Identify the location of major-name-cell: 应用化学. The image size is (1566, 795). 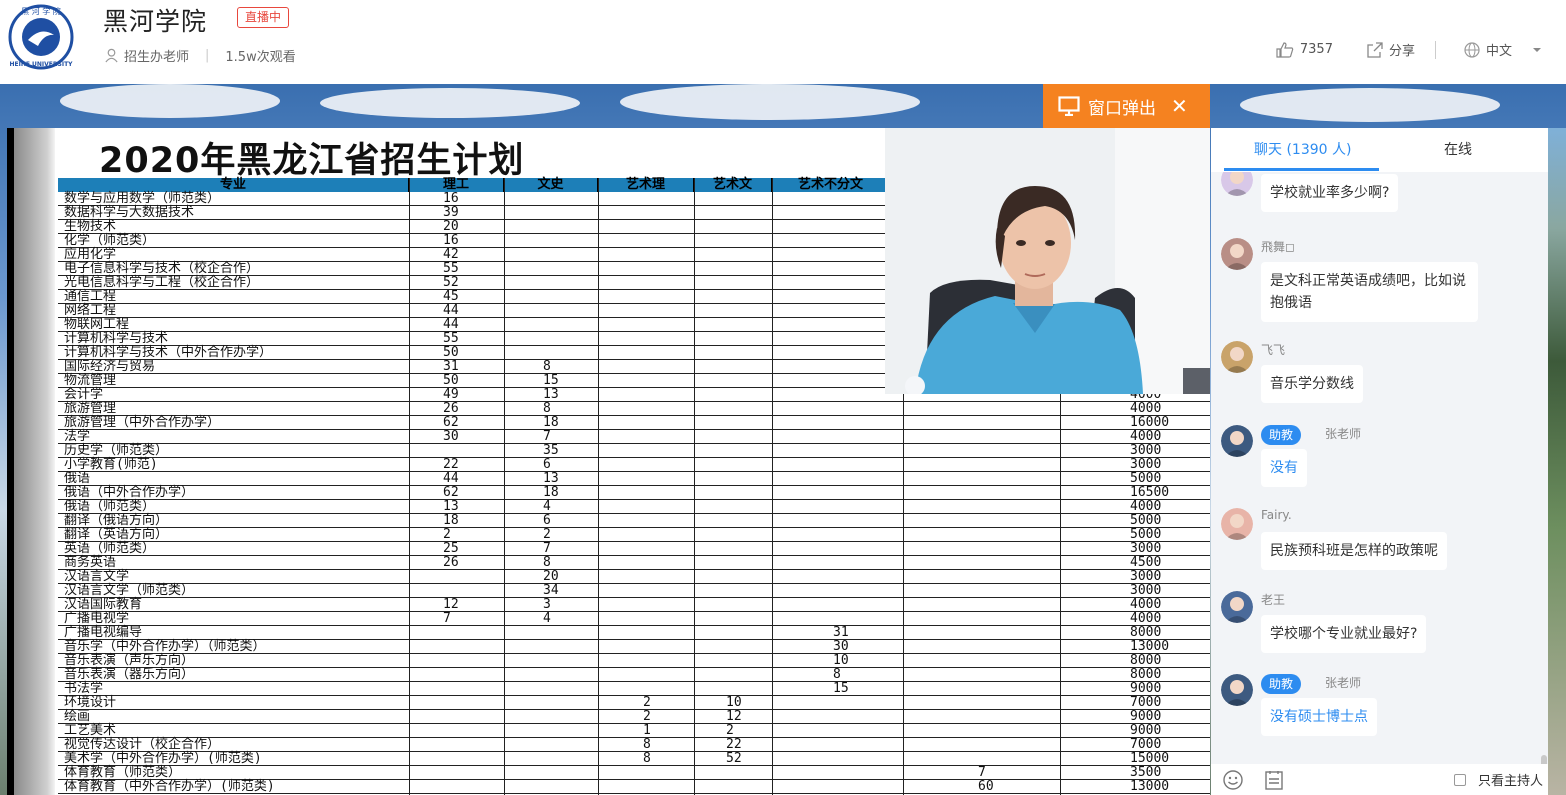
(90, 254).